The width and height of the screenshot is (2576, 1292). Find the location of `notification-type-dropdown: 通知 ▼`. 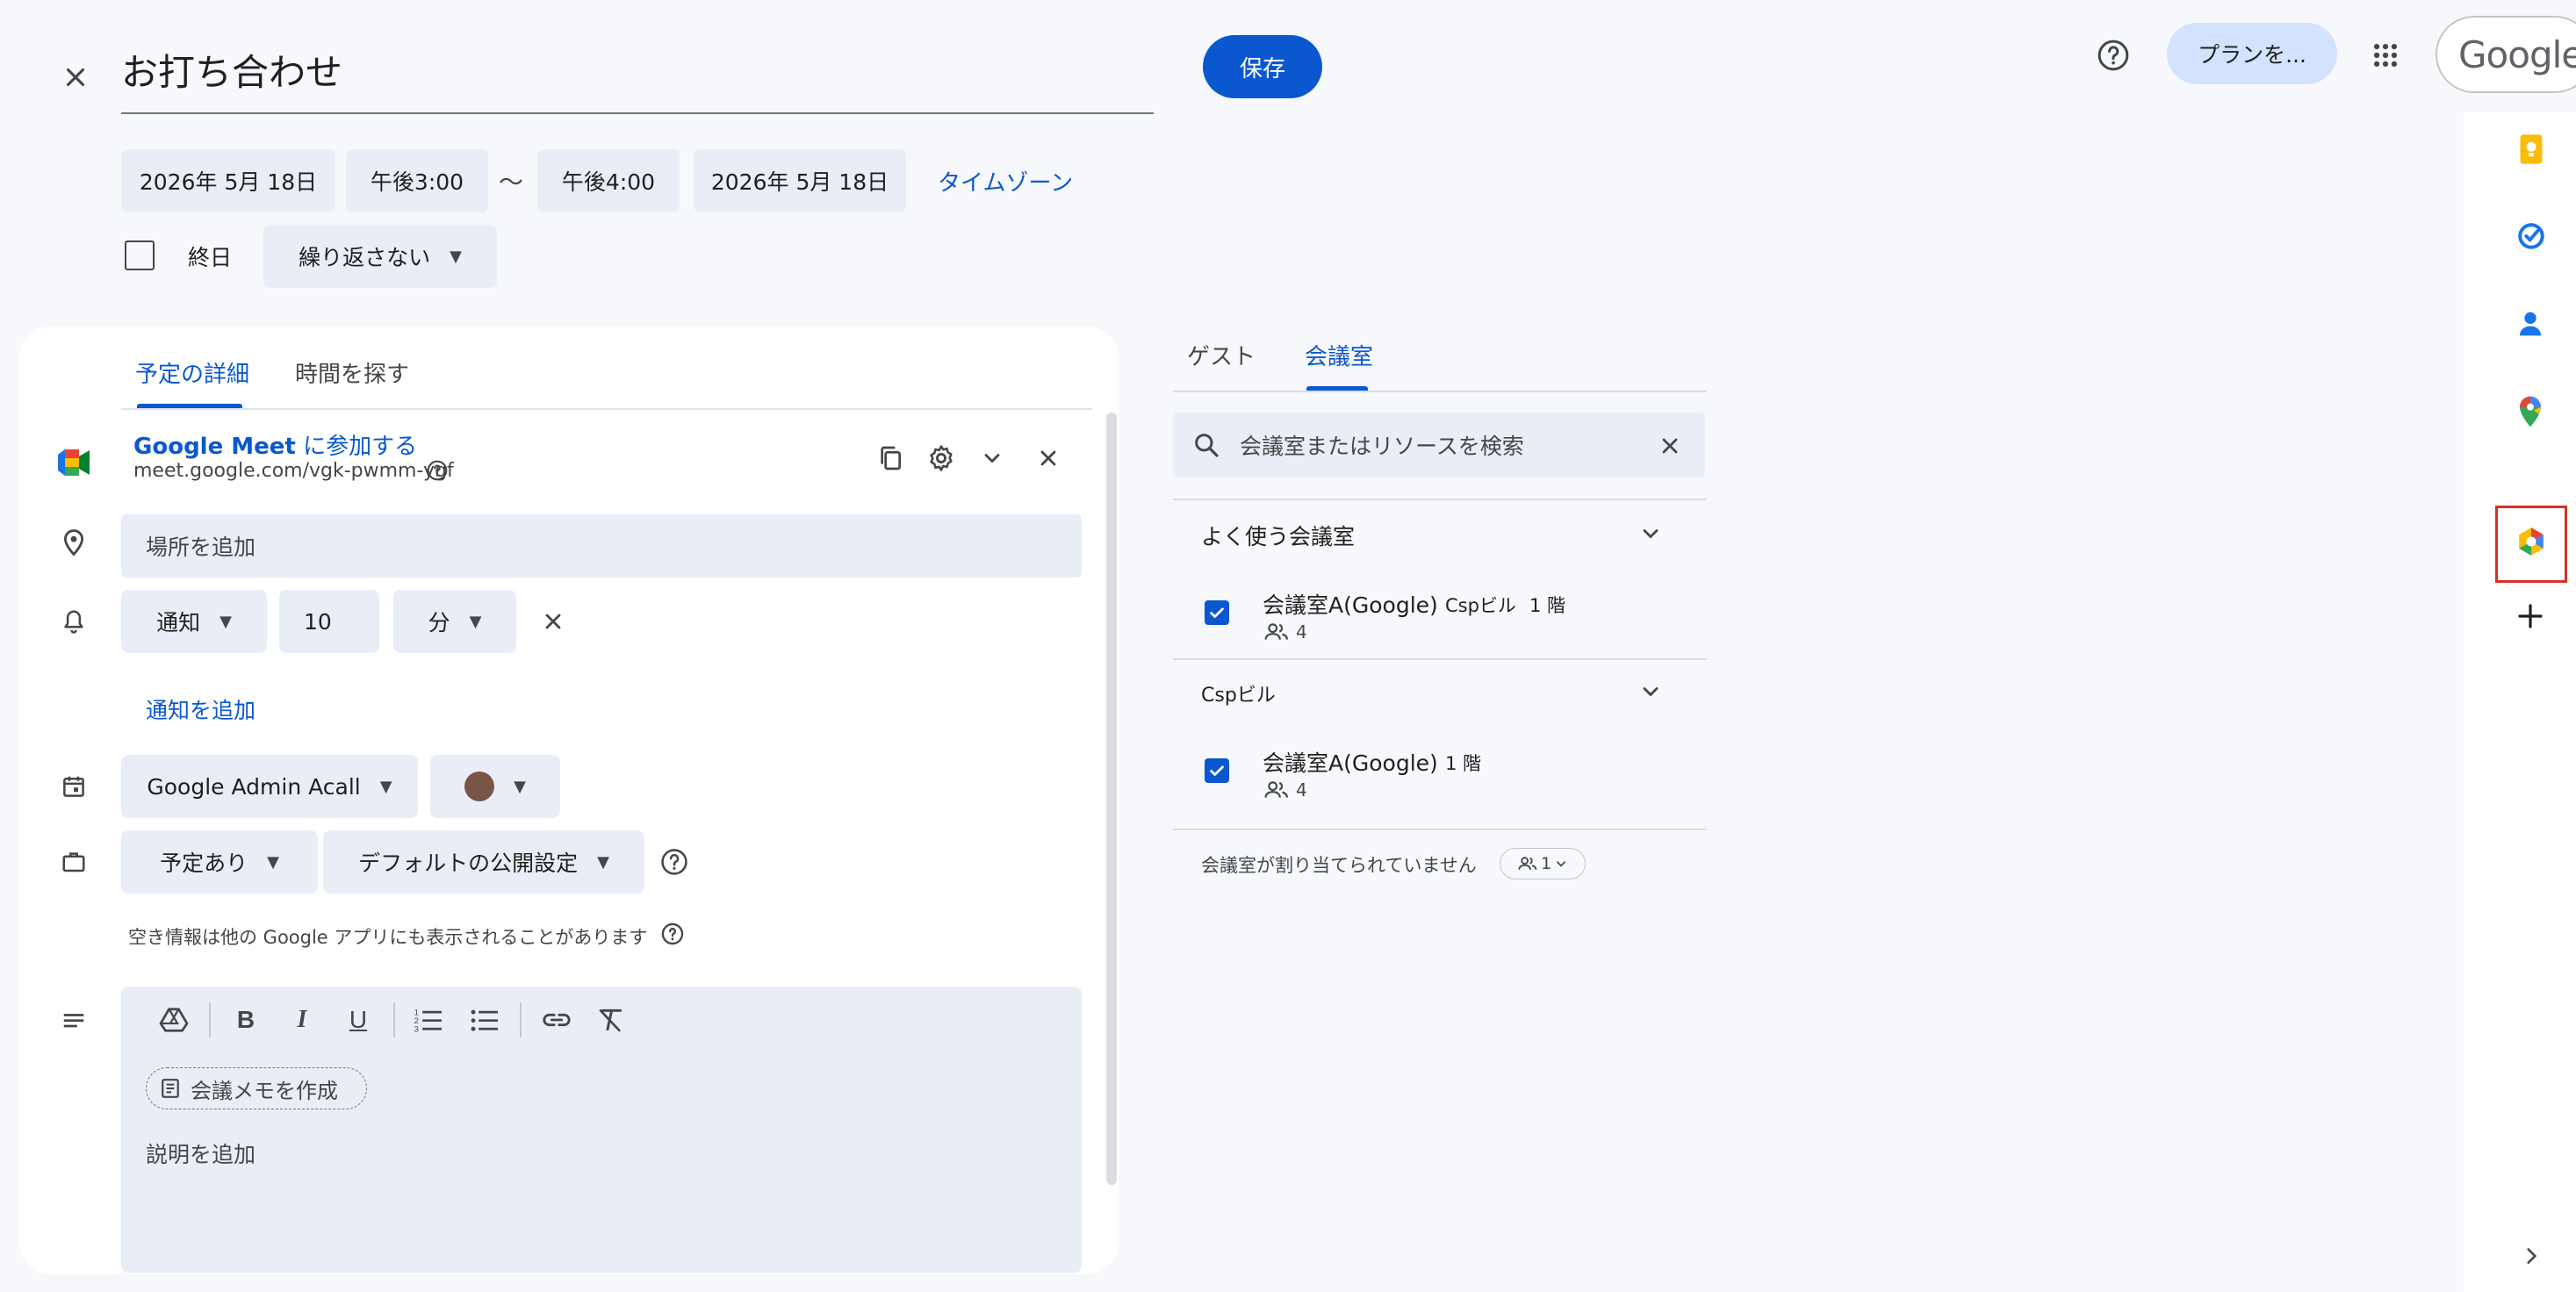

notification-type-dropdown: 通知 ▼ is located at coordinates (194, 621).